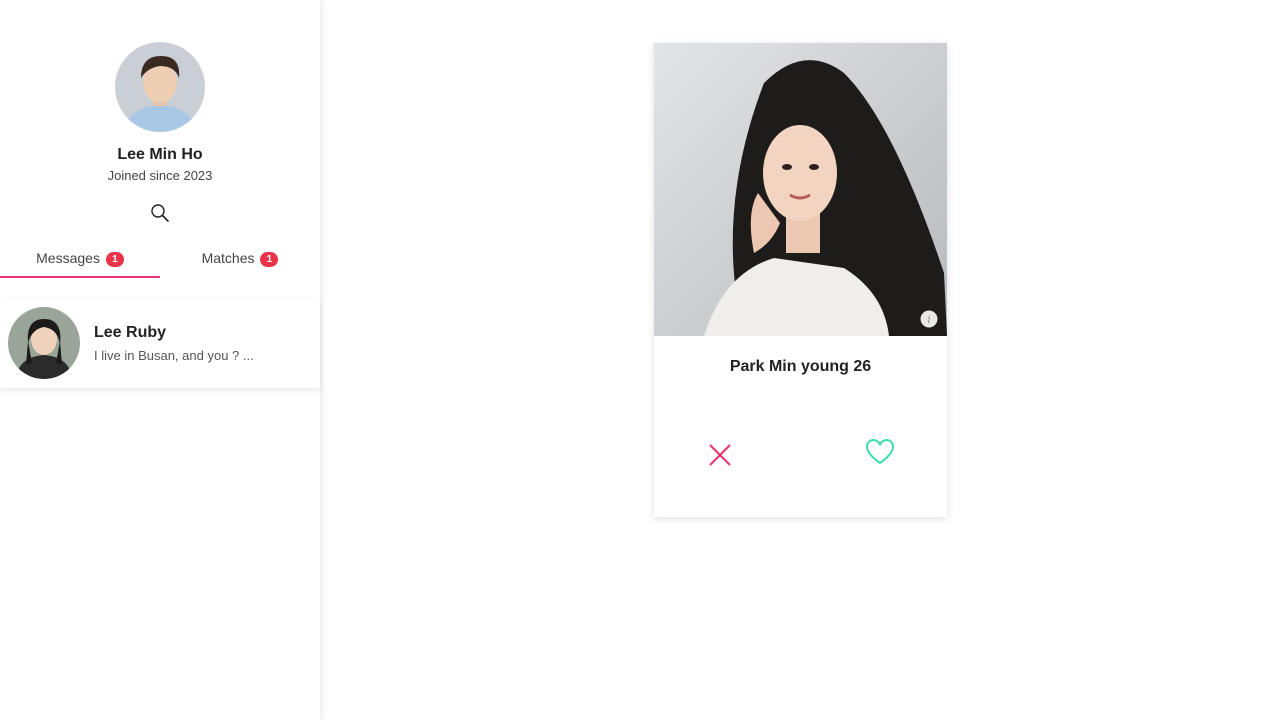 This screenshot has width=1280, height=720. What do you see at coordinates (228, 258) in the screenshot?
I see `tab-matches-label: Matches` at bounding box center [228, 258].